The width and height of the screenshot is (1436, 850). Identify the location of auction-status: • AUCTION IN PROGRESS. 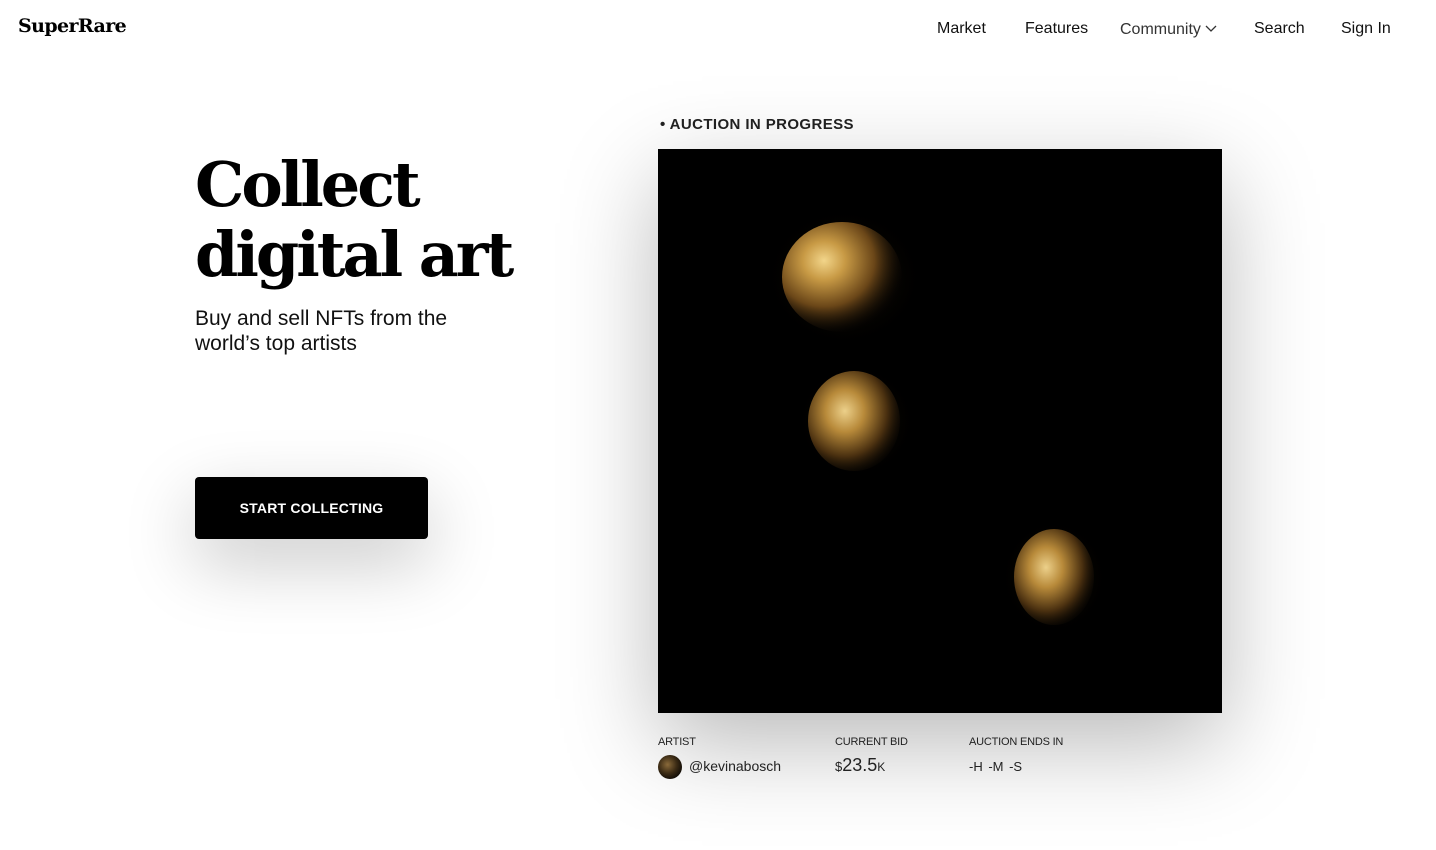
(757, 124).